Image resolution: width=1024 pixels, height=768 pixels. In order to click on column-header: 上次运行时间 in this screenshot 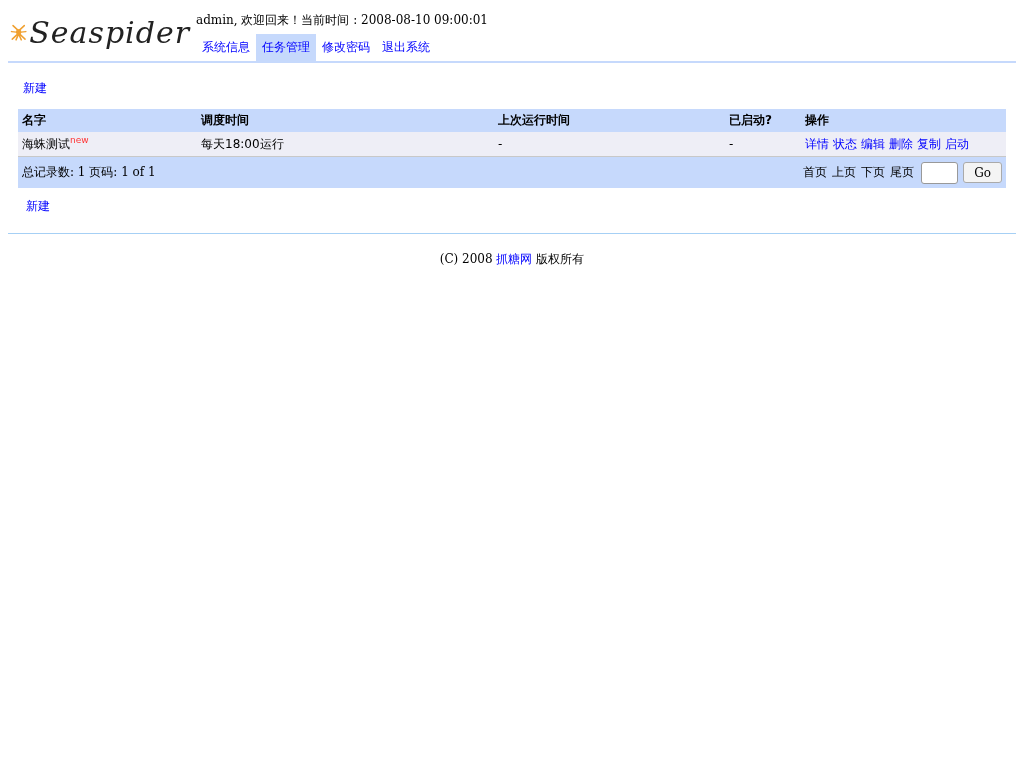, I will do `click(609, 120)`.